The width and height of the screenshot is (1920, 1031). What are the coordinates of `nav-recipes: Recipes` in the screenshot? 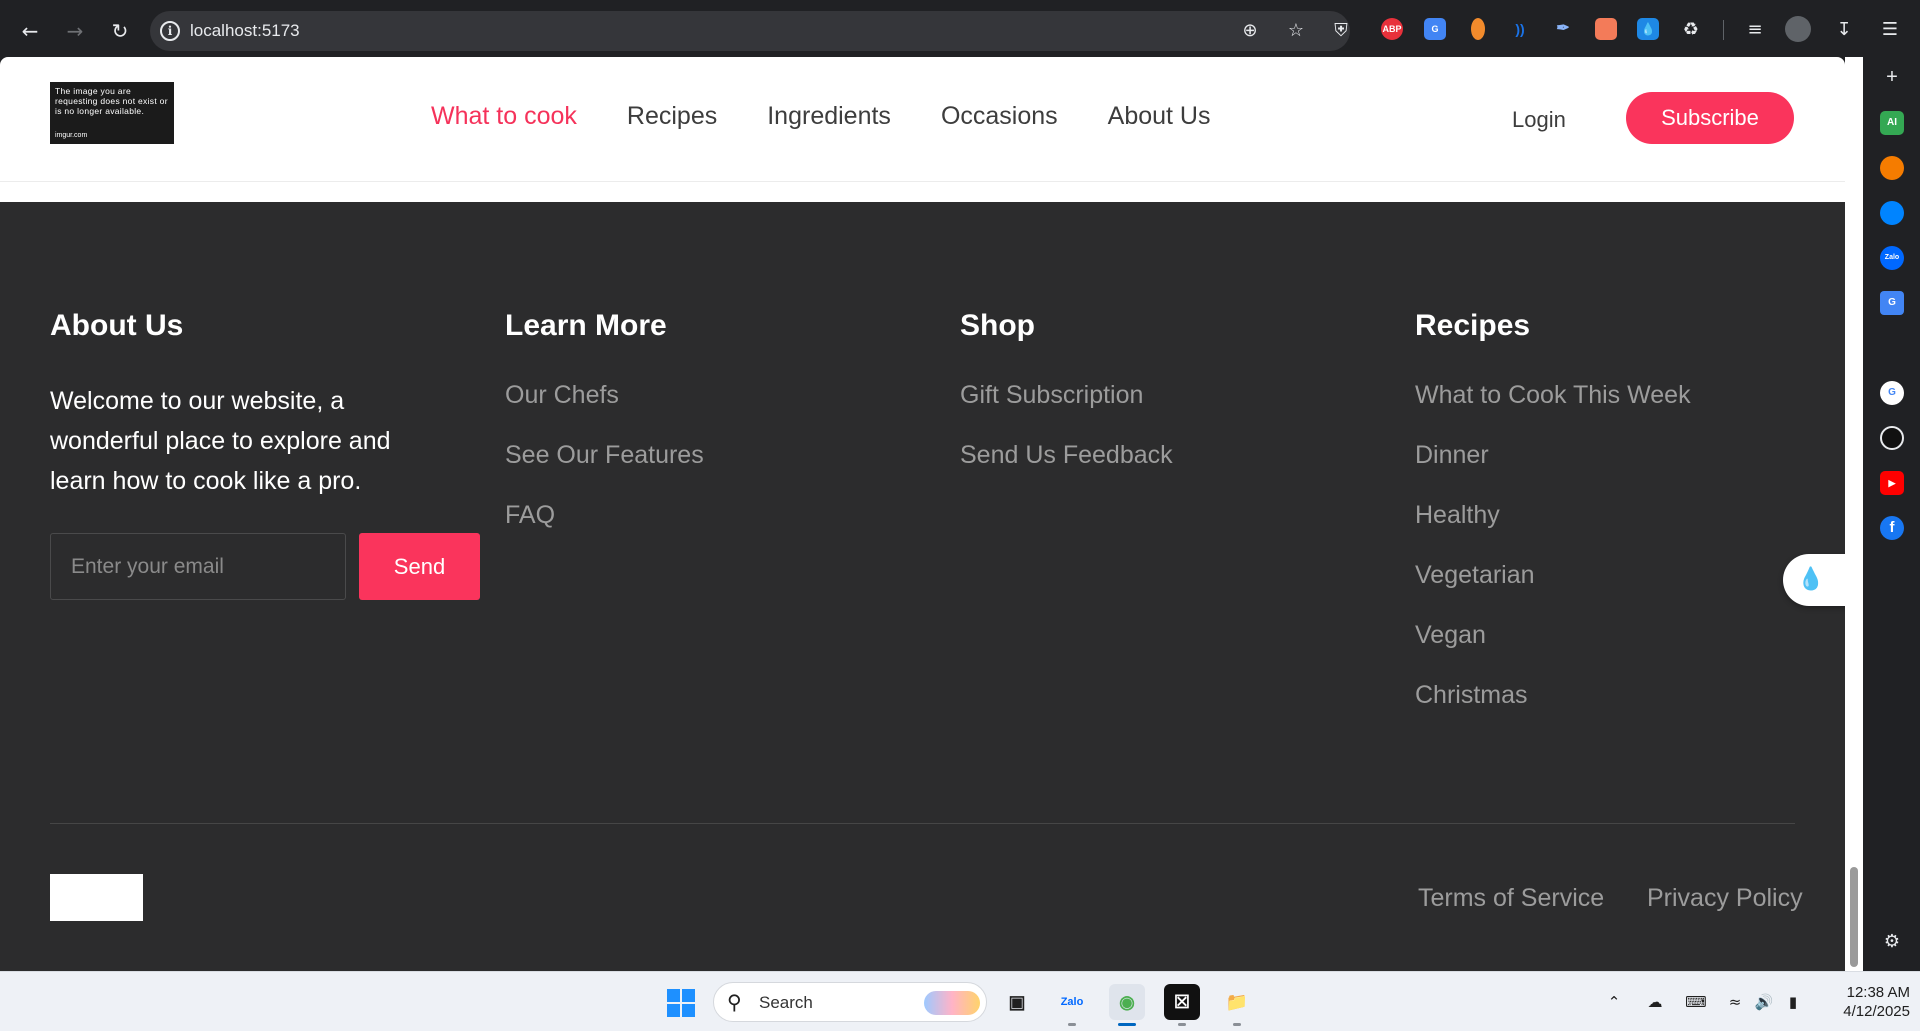 It's located at (672, 116).